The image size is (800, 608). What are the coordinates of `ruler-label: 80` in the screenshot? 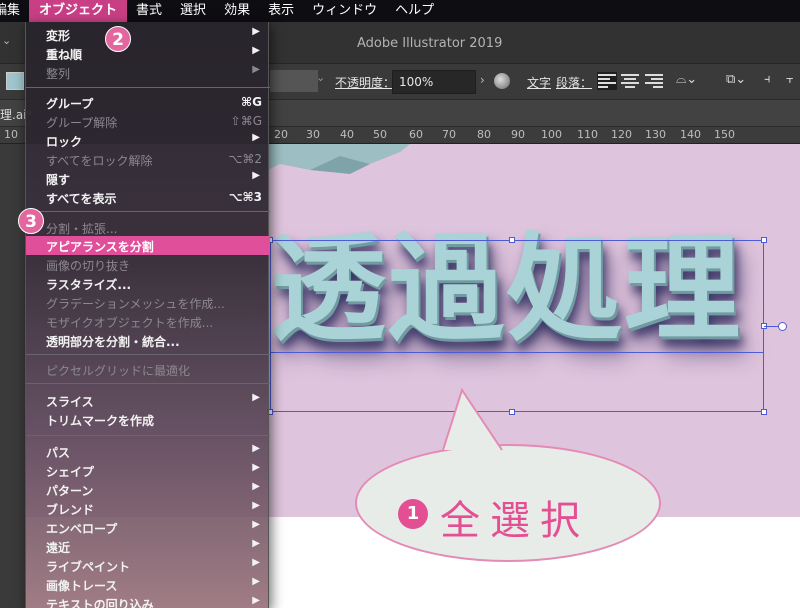 It's located at (484, 134).